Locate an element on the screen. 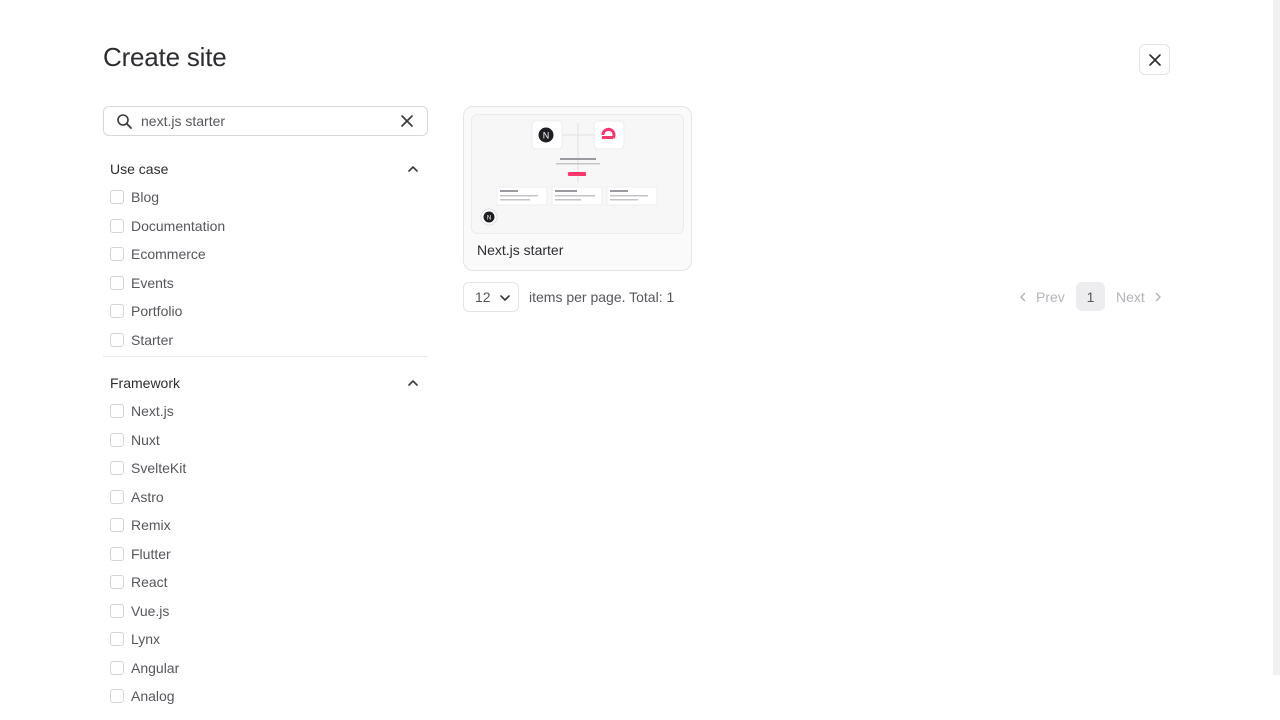 This screenshot has width=1280, height=720. search-box is located at coordinates (265, 121).